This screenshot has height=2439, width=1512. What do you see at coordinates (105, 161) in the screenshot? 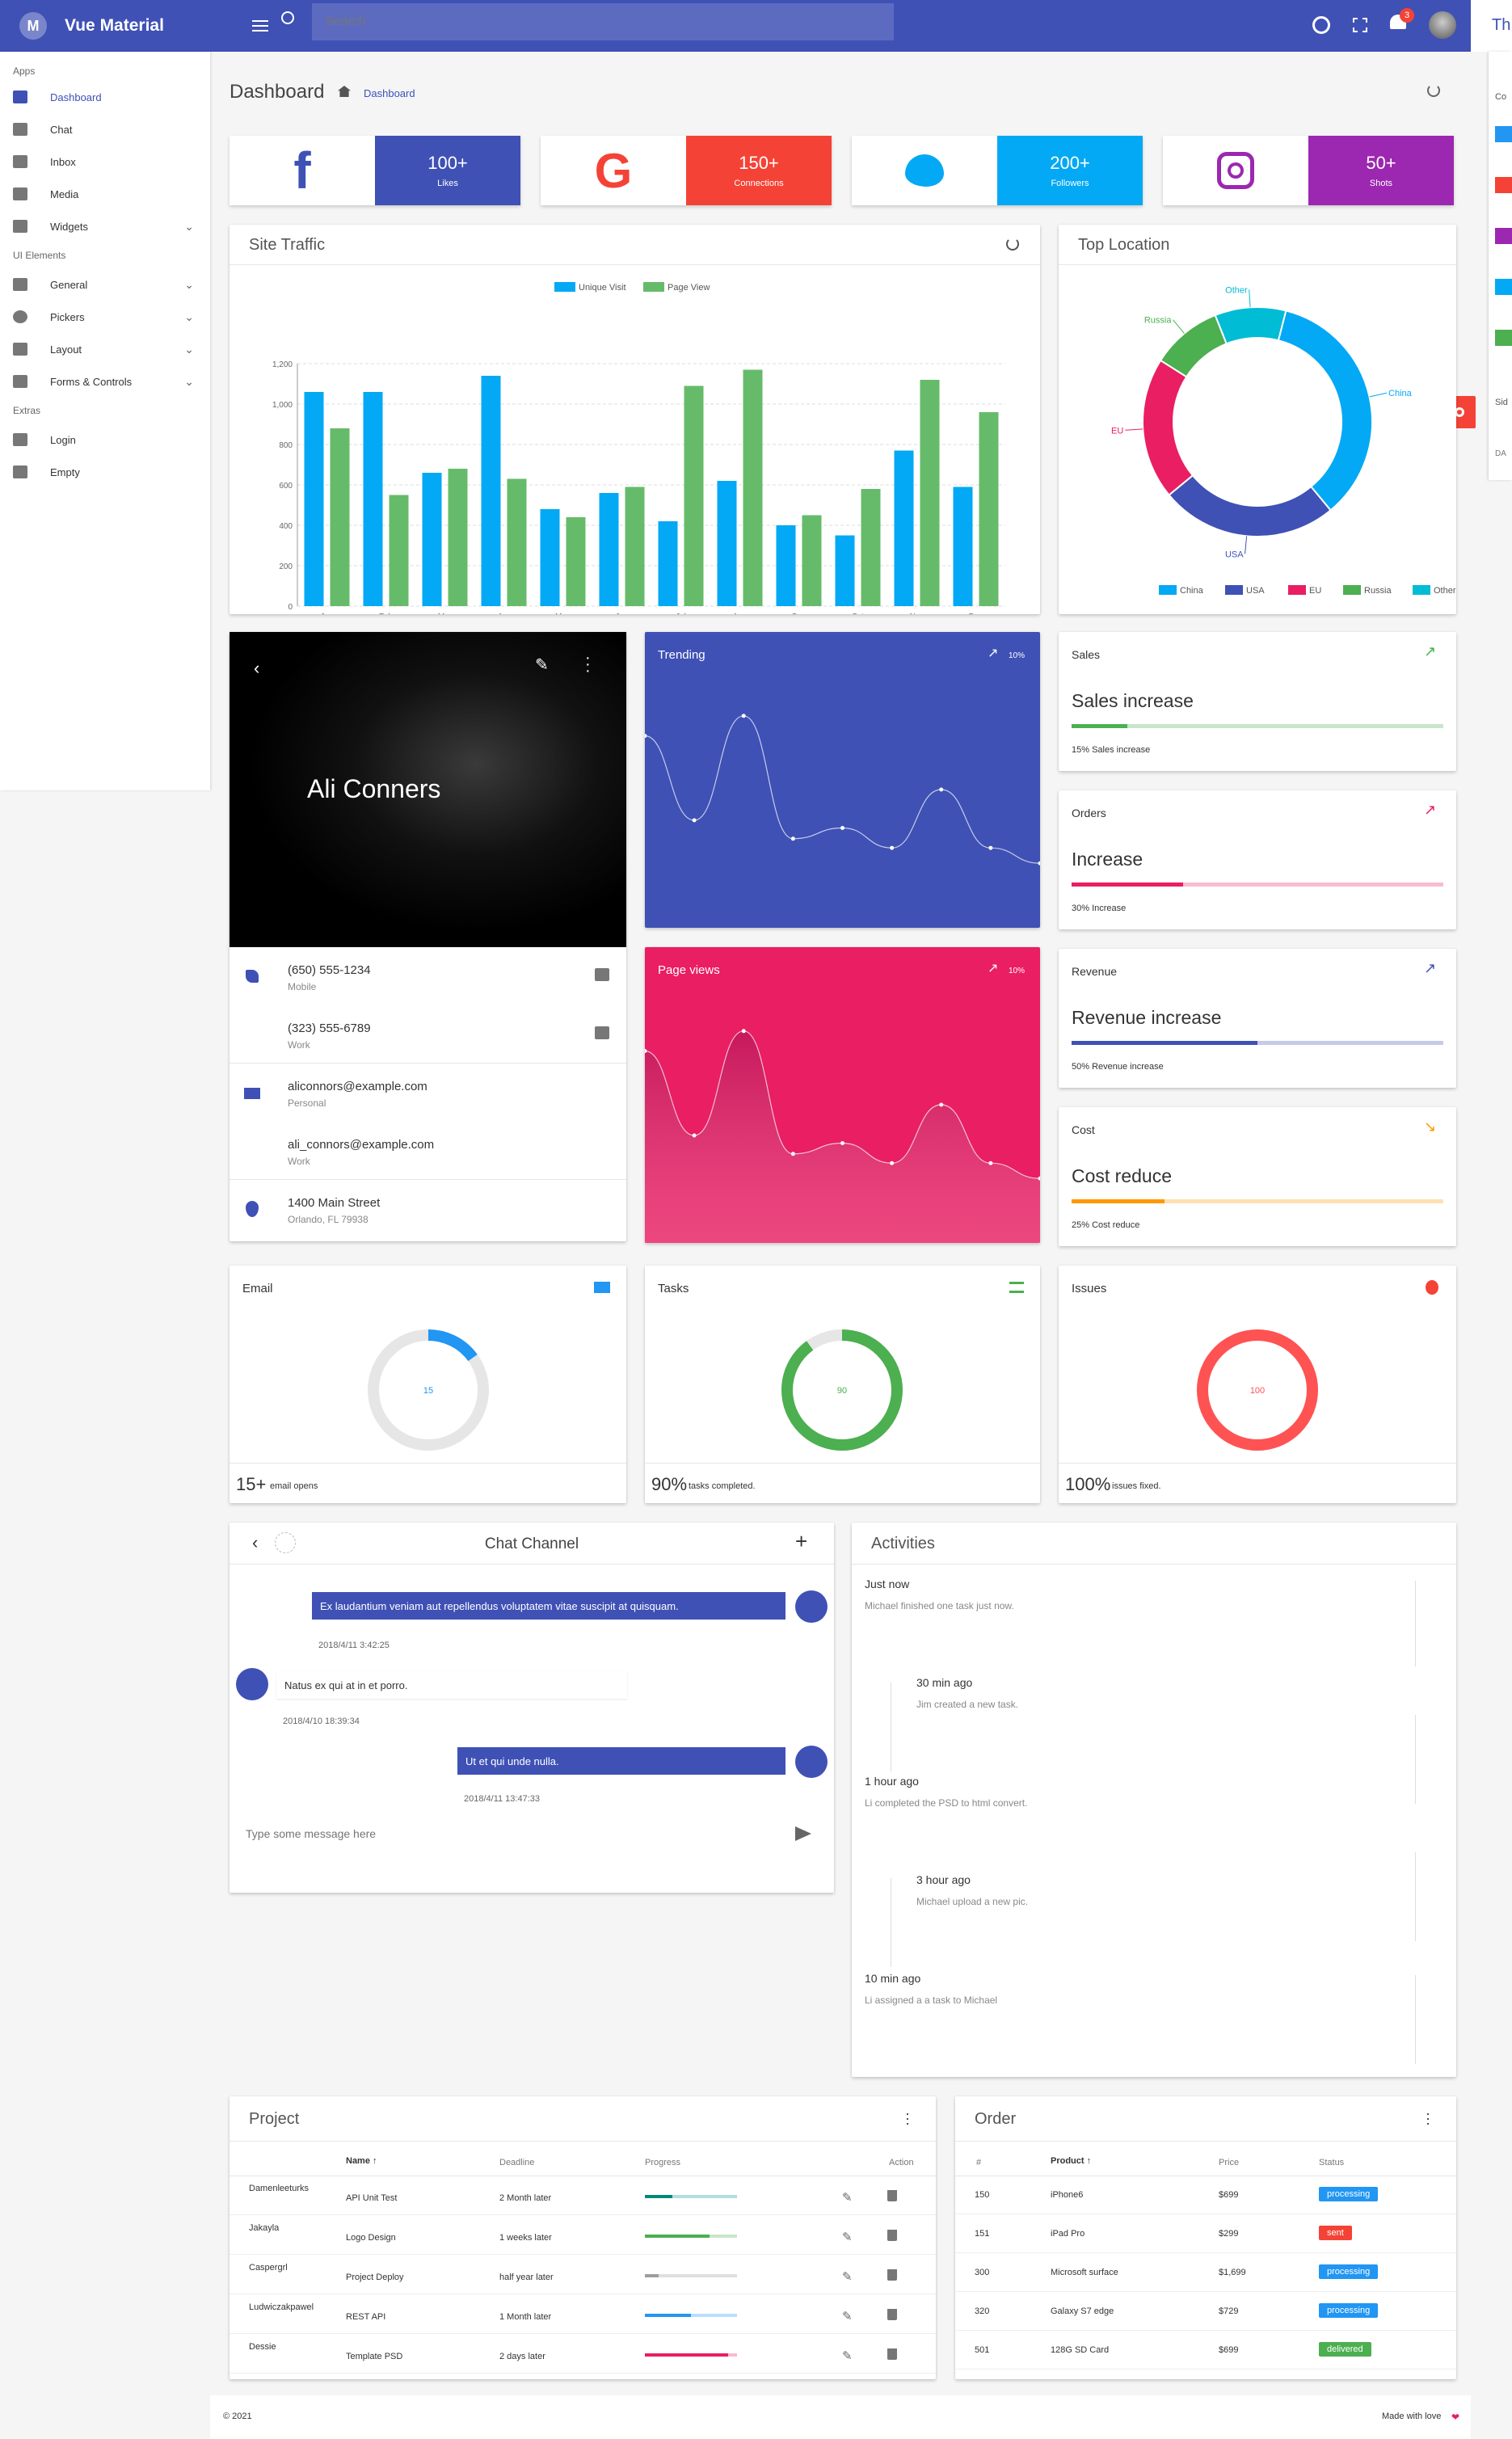
I see `sidebar-item-inbox: Inbox` at bounding box center [105, 161].